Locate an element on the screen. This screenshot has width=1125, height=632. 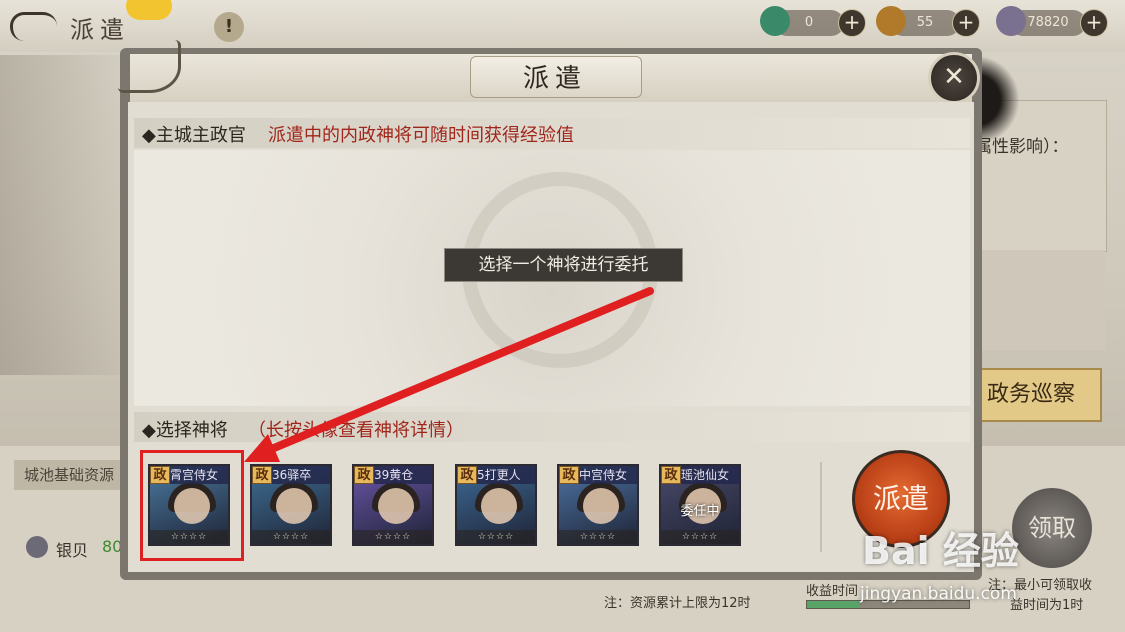
baidu-watermark-logo: Bai 经验 is located at coordinates (940, 551).